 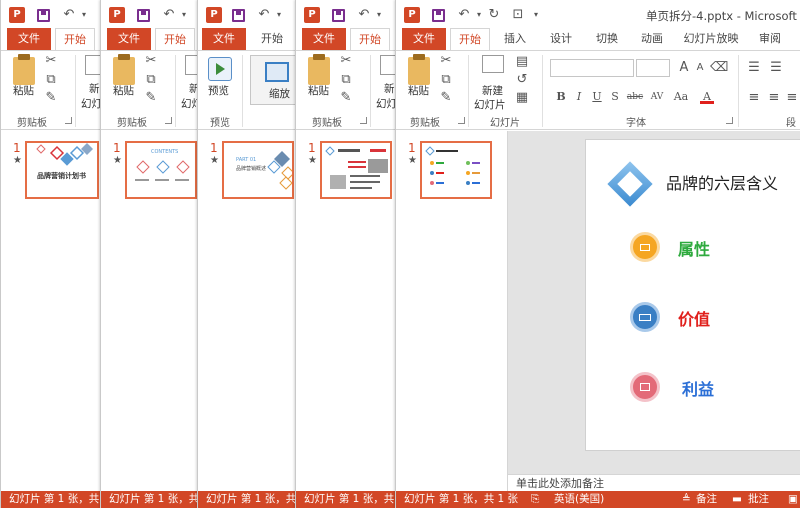 I want to click on preview-icon, so click(x=220, y=69).